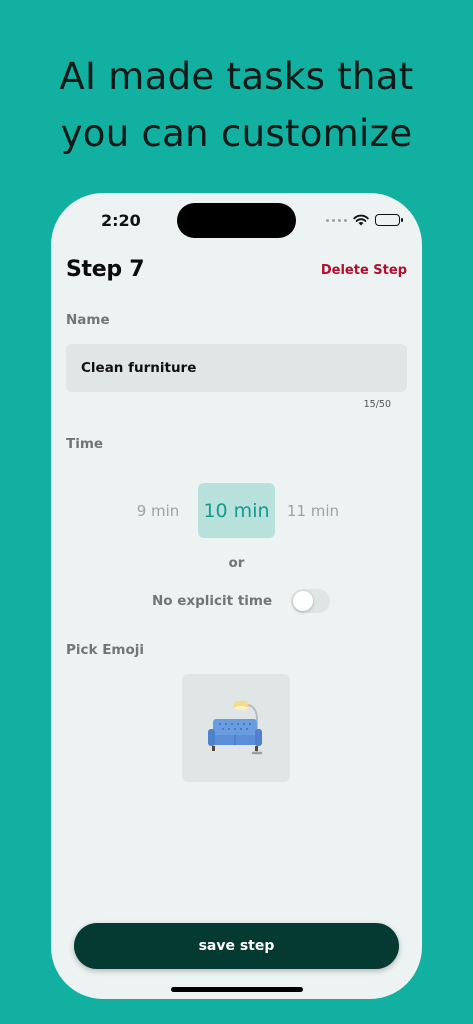  I want to click on time-picker: 9 min 10 min 11 min, so click(236, 510).